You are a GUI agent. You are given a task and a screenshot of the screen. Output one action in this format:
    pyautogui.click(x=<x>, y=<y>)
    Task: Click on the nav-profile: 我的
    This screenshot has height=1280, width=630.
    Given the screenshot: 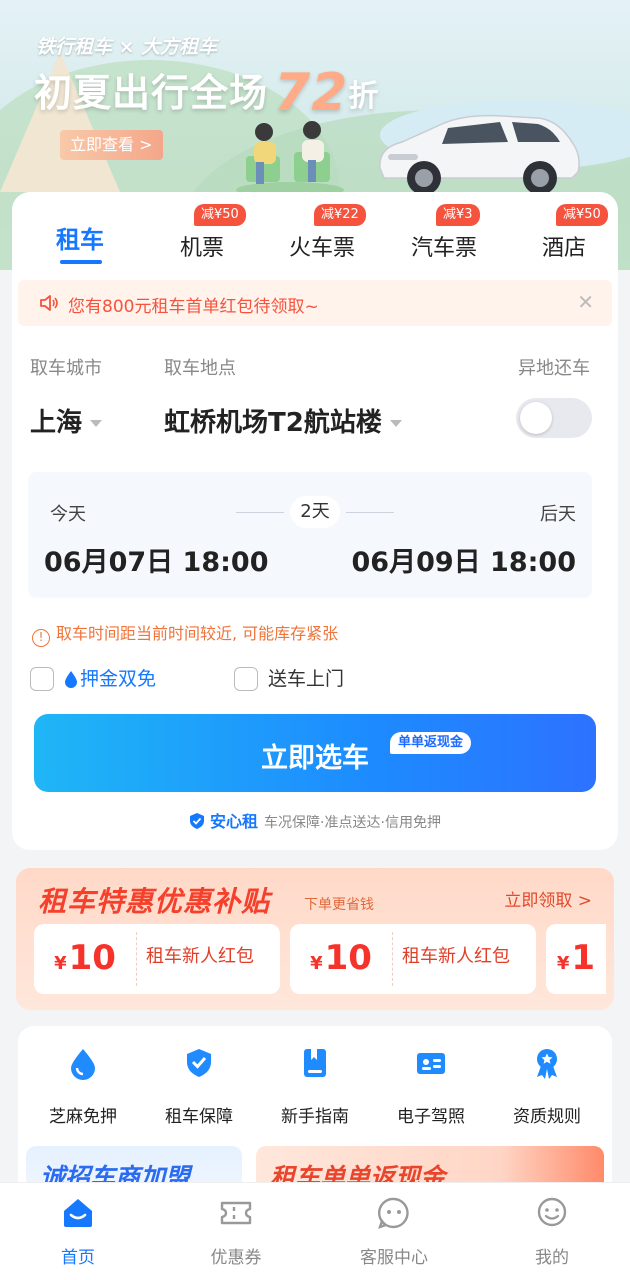 What is the action you would take?
    pyautogui.click(x=552, y=1231)
    